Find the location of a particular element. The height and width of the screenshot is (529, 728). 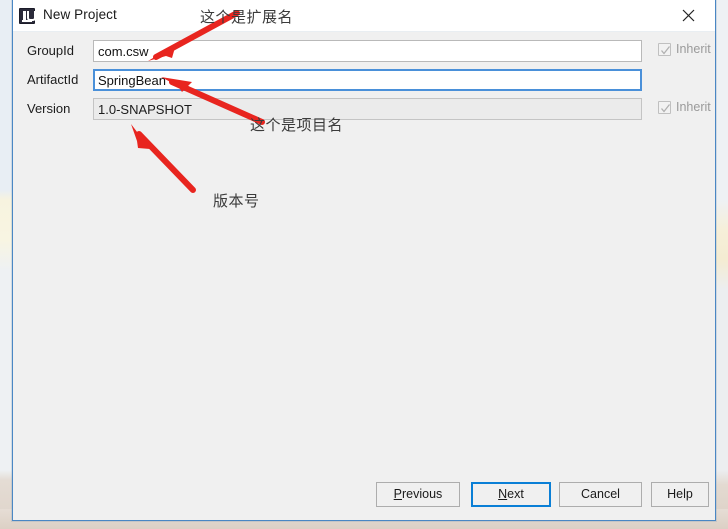

artifactid-label: ArtifactId is located at coordinates (53, 79).